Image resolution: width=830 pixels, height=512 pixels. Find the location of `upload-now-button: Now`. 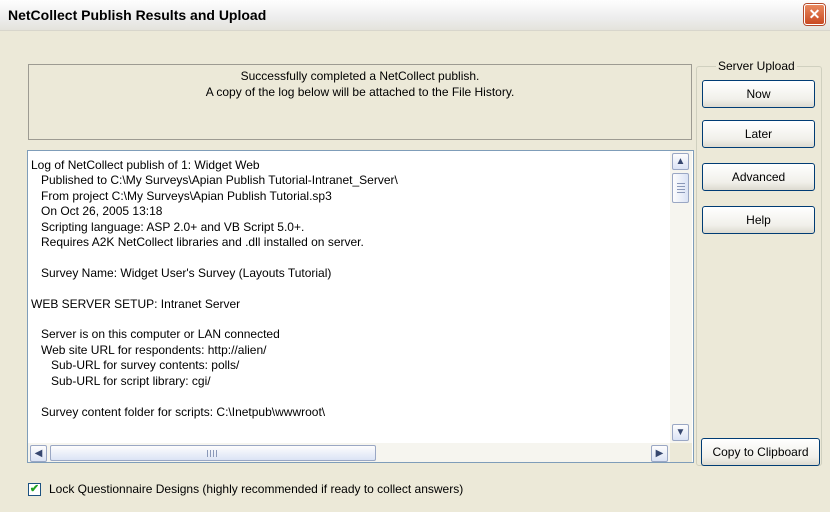

upload-now-button: Now is located at coordinates (758, 94).